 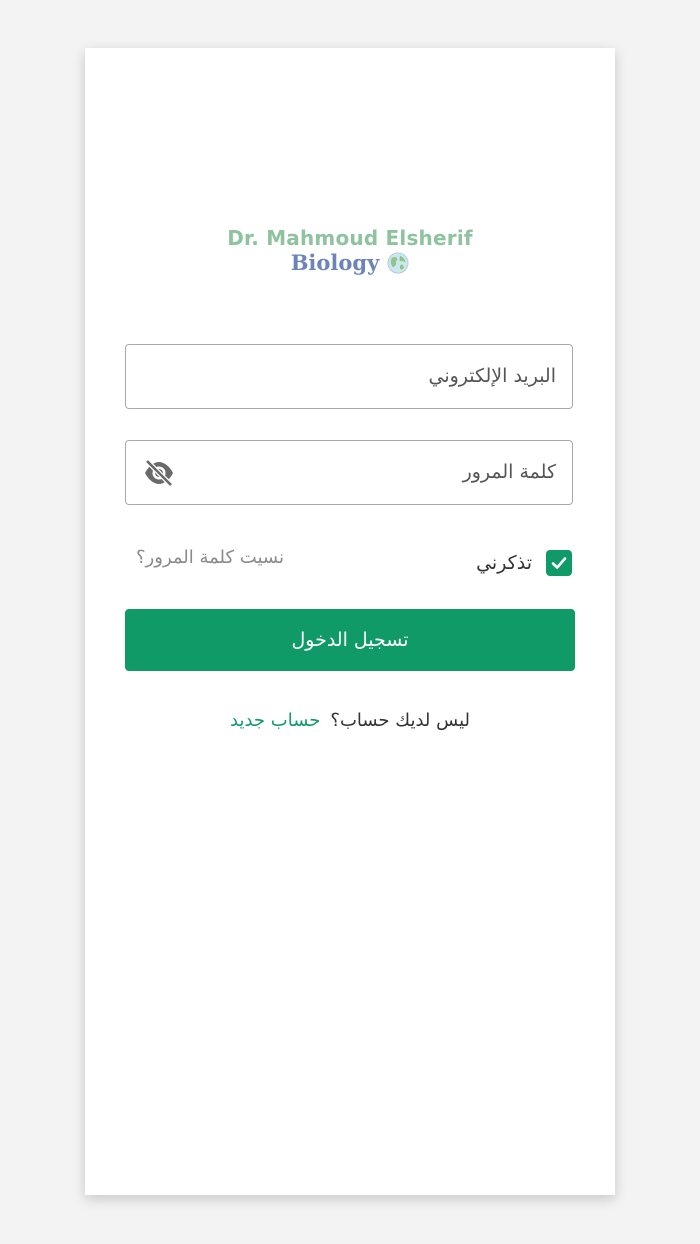 What do you see at coordinates (275, 720) in the screenshot?
I see `signup-link: حساب جديد` at bounding box center [275, 720].